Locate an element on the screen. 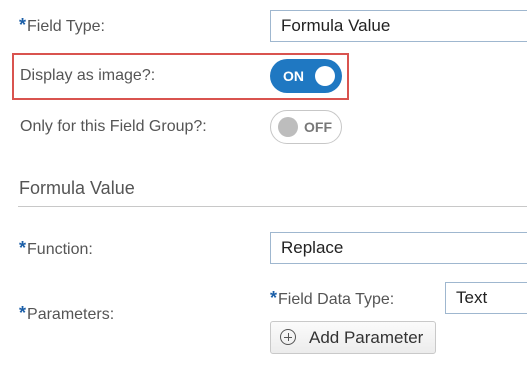 The width and height of the screenshot is (527, 370). field-data-type-select: Text is located at coordinates (486, 298).